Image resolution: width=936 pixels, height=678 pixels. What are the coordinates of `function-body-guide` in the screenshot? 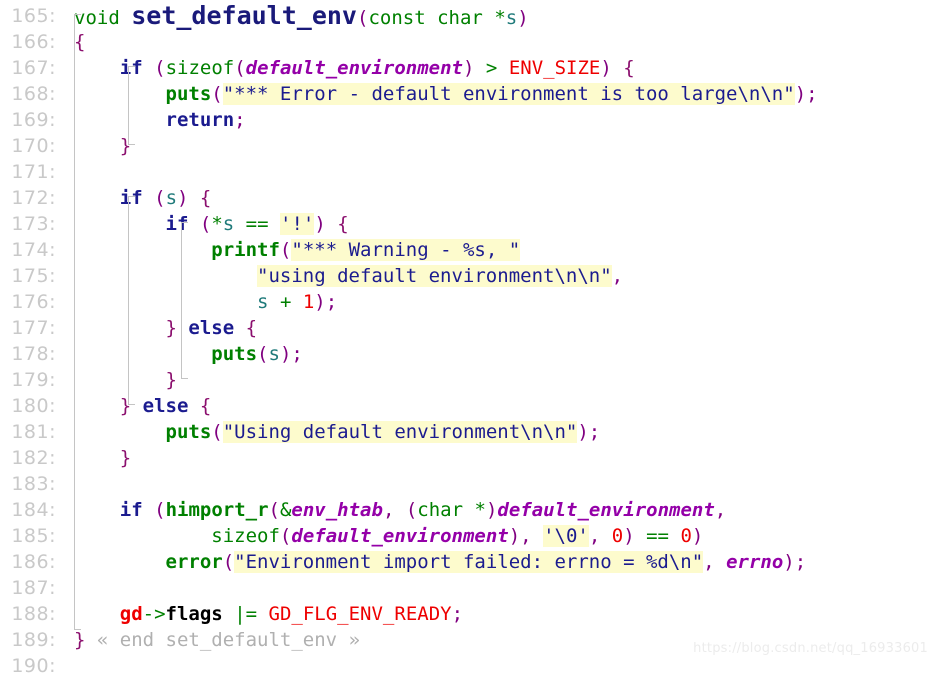 It's located at (74, 321).